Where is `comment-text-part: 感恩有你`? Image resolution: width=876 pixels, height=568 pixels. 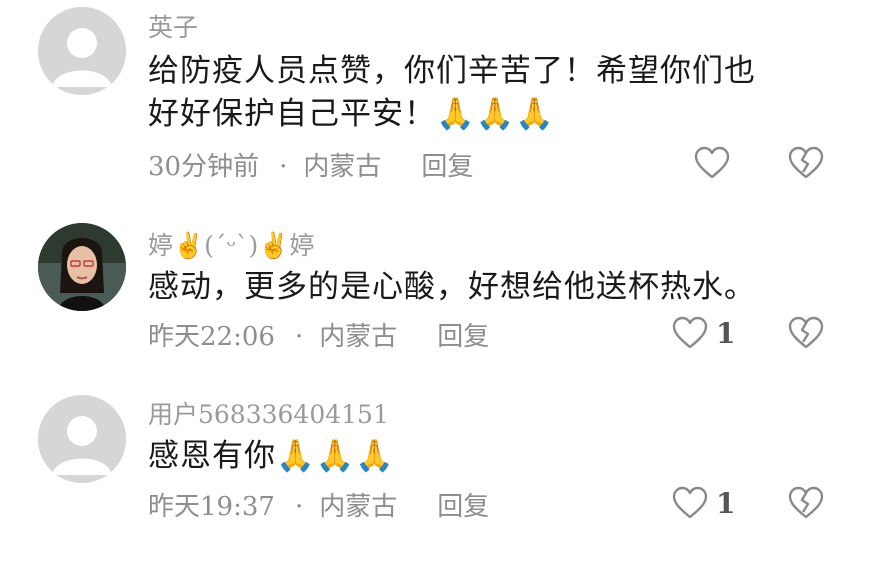 comment-text-part: 感恩有你 is located at coordinates (212, 456).